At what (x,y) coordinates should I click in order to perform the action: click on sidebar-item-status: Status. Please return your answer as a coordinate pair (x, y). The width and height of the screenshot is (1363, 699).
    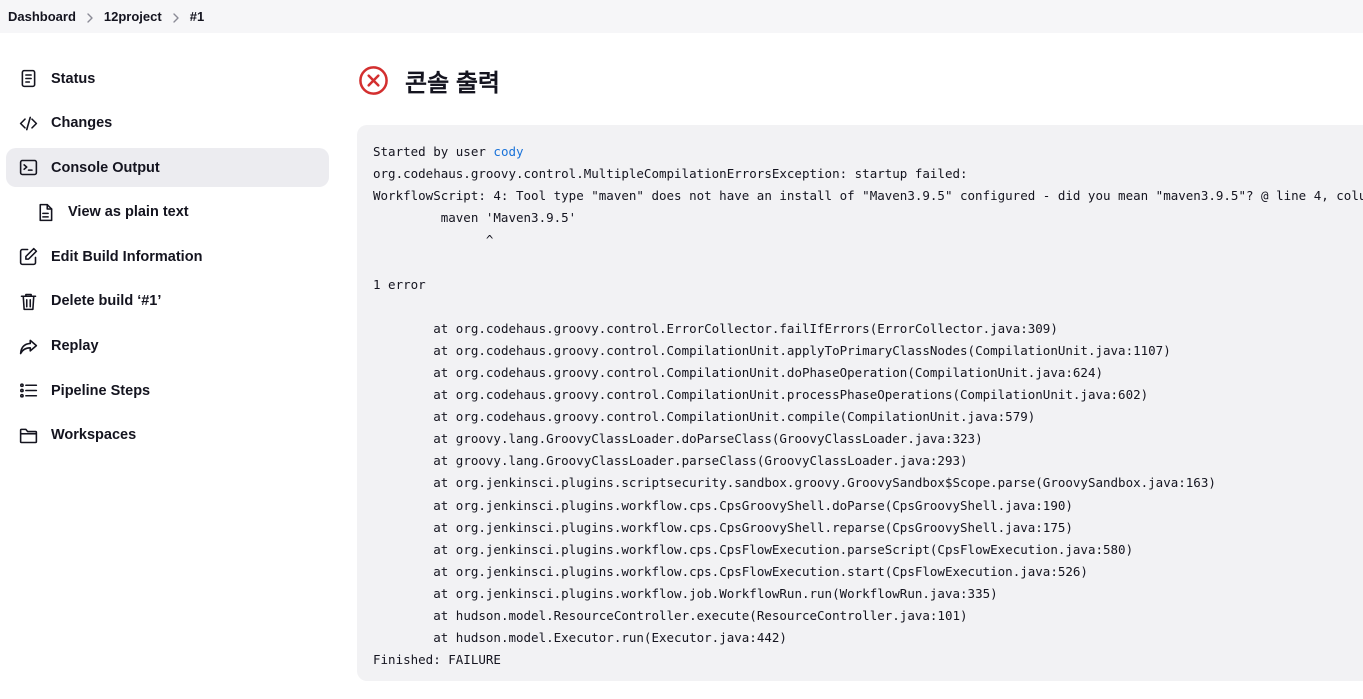
    Looking at the image, I should click on (167, 78).